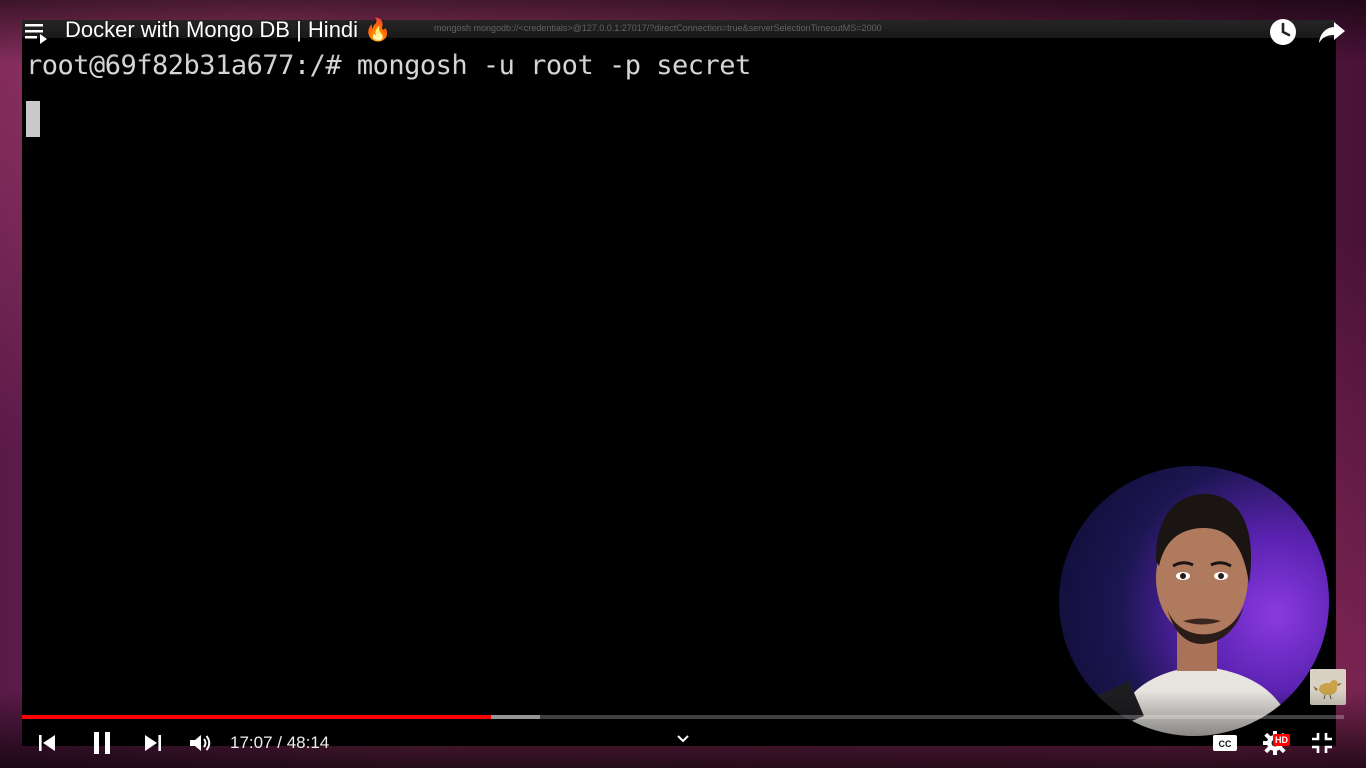  Describe the element at coordinates (33, 119) in the screenshot. I see `terminal-cursor` at that location.